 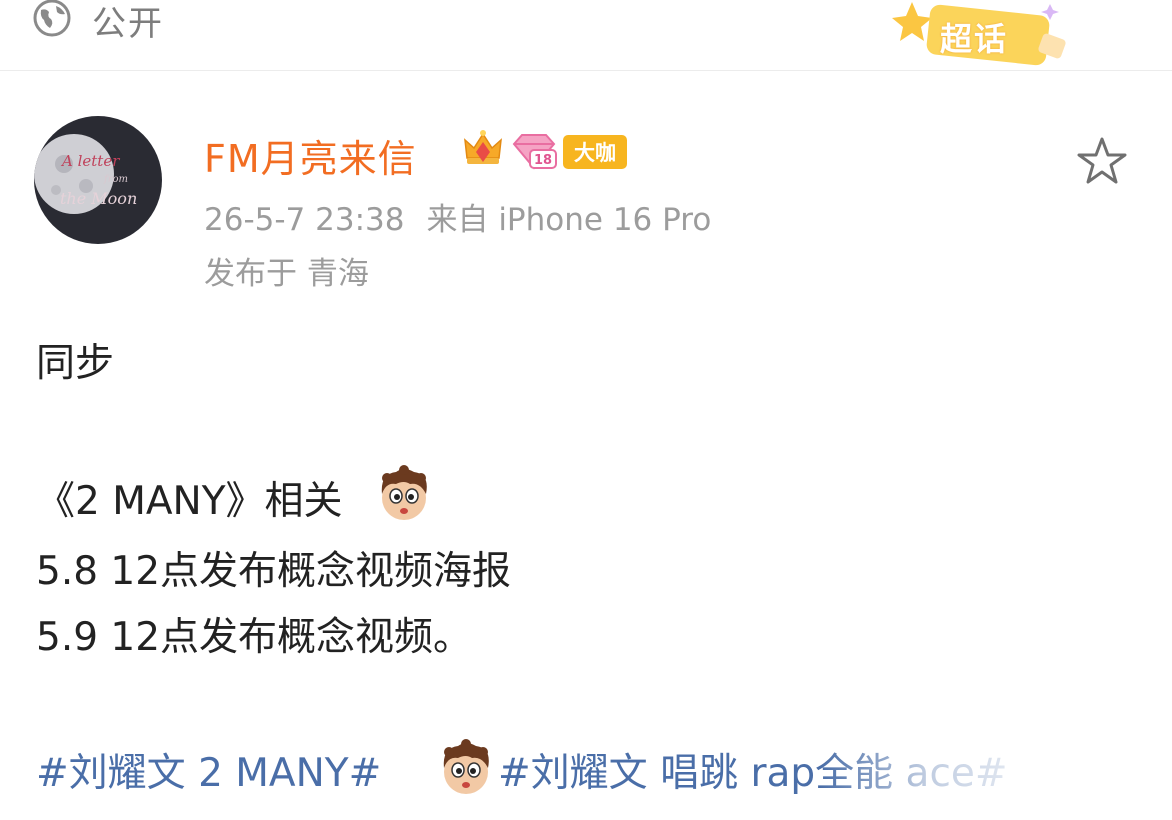 I want to click on post-location: 发布于 青海, so click(x=286, y=274).